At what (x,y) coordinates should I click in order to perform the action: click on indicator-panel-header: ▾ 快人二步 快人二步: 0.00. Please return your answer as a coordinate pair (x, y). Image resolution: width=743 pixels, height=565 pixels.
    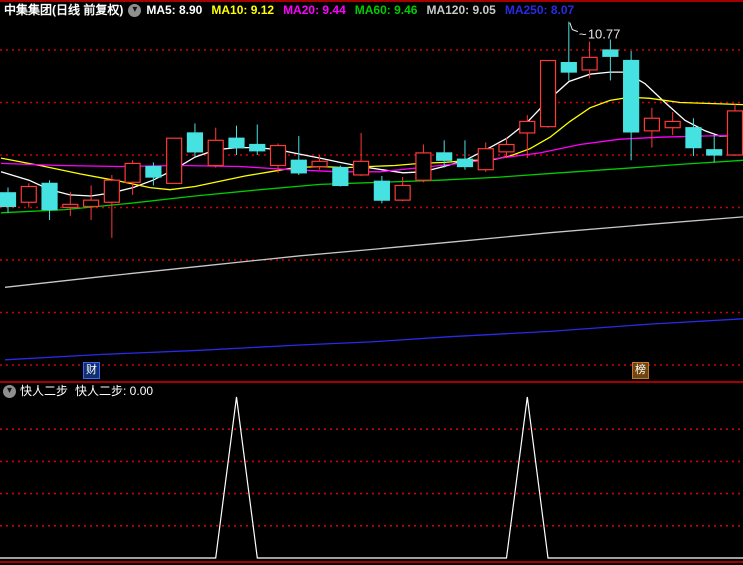
    Looking at the image, I should click on (76, 391).